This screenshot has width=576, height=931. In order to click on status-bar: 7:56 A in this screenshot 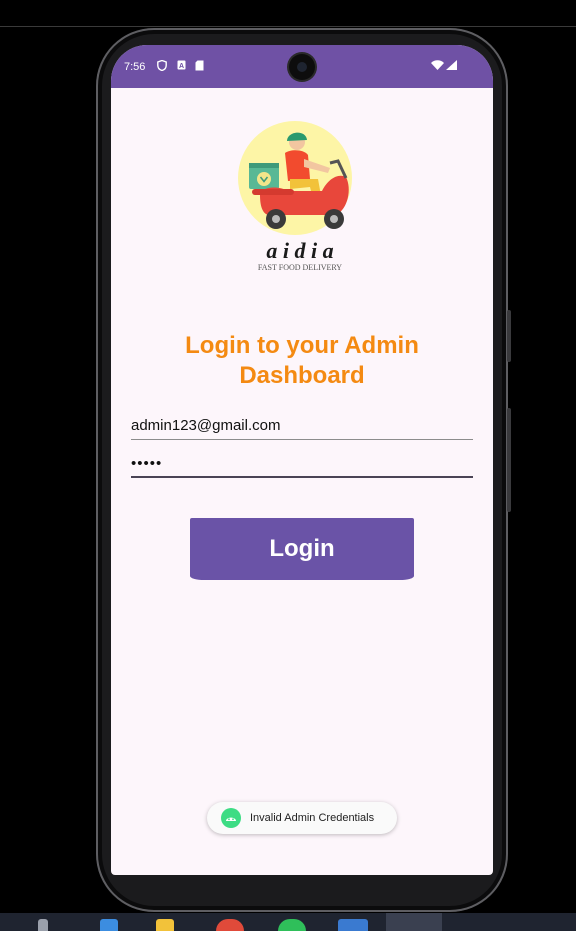, I will do `click(302, 66)`.